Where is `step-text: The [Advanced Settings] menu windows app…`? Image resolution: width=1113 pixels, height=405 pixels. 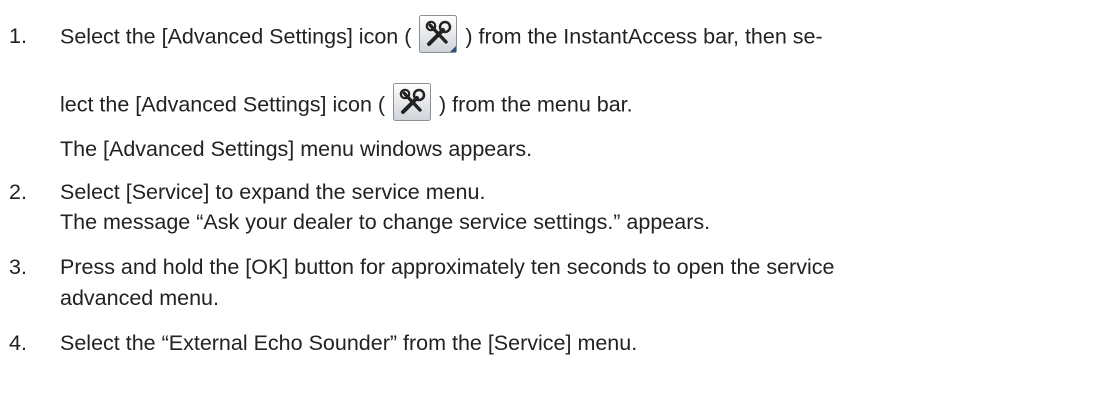
step-text: The [Advanced Settings] menu windows app… is located at coordinates (296, 149).